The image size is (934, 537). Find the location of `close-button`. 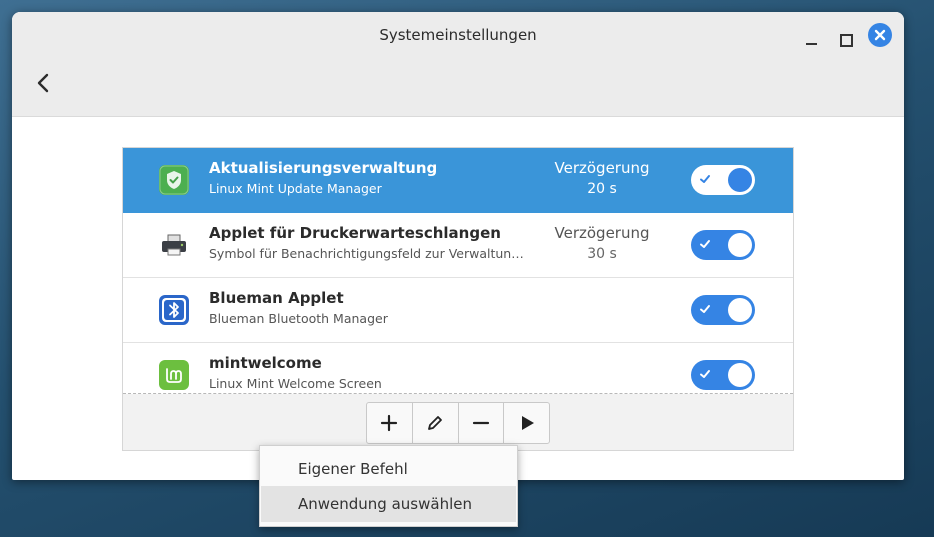

close-button is located at coordinates (880, 35).